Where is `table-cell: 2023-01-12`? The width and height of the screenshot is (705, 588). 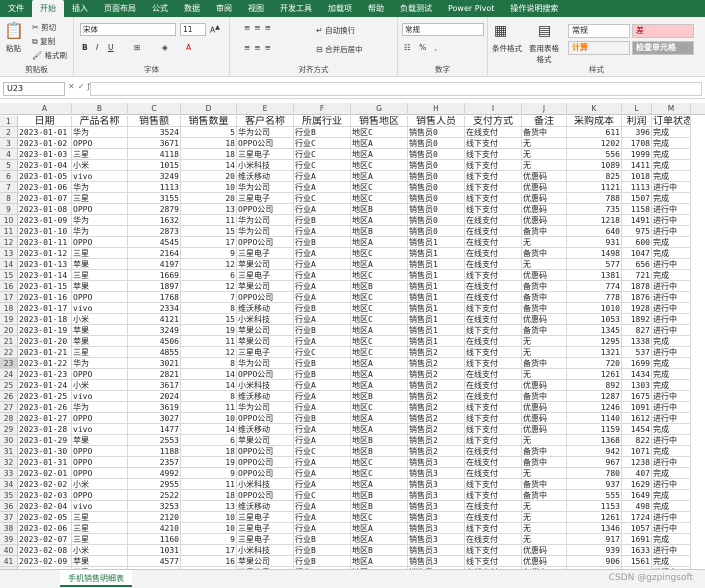 table-cell: 2023-01-12 is located at coordinates (45, 253).